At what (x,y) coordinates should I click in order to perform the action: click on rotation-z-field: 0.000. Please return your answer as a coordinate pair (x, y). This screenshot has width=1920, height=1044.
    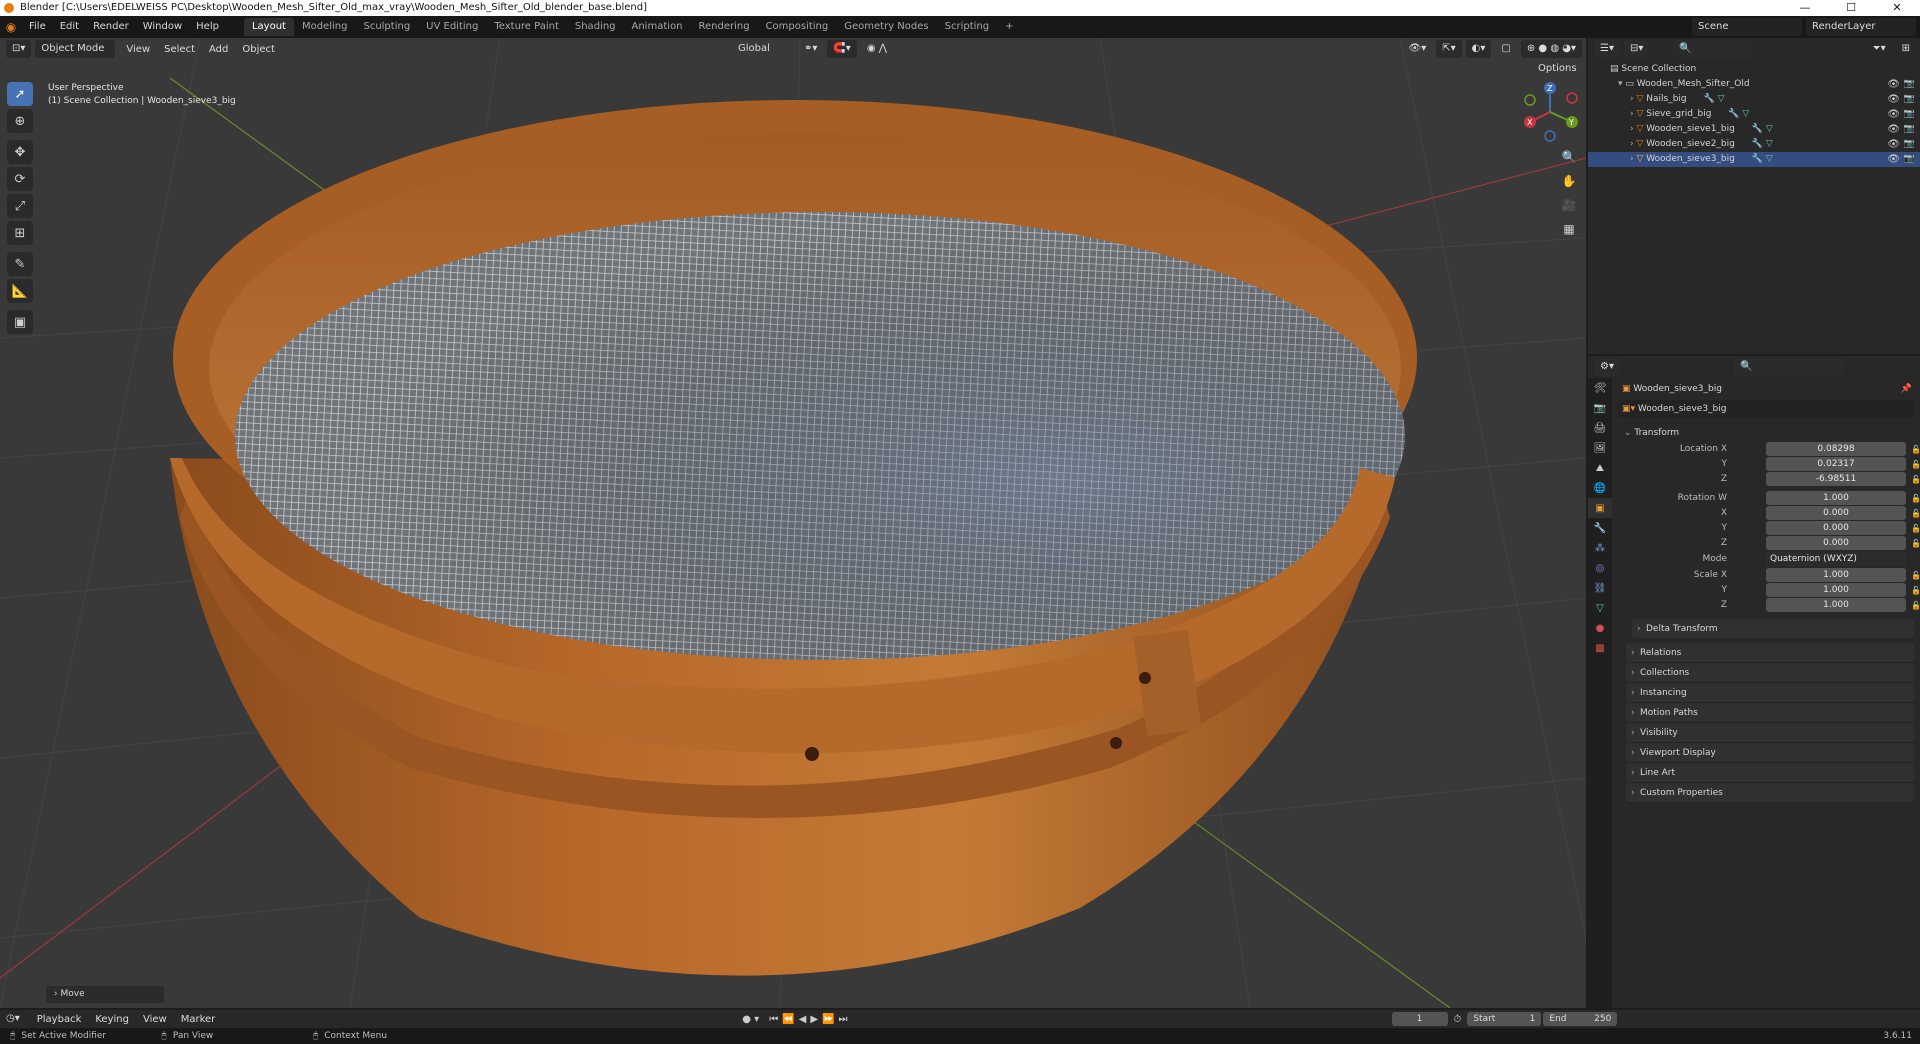
    Looking at the image, I should click on (1836, 543).